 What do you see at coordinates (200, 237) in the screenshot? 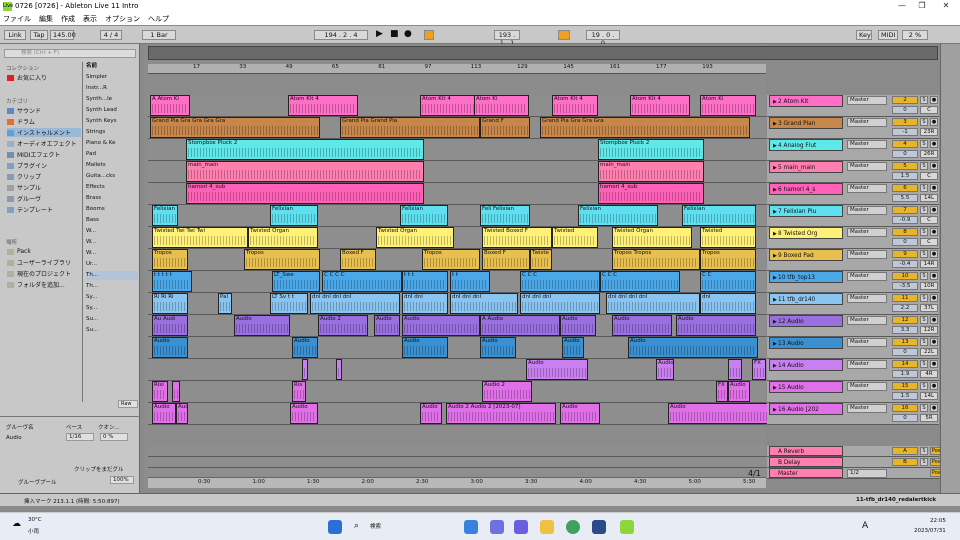
I see `clip: Twisted Twi Twi Twi` at bounding box center [200, 237].